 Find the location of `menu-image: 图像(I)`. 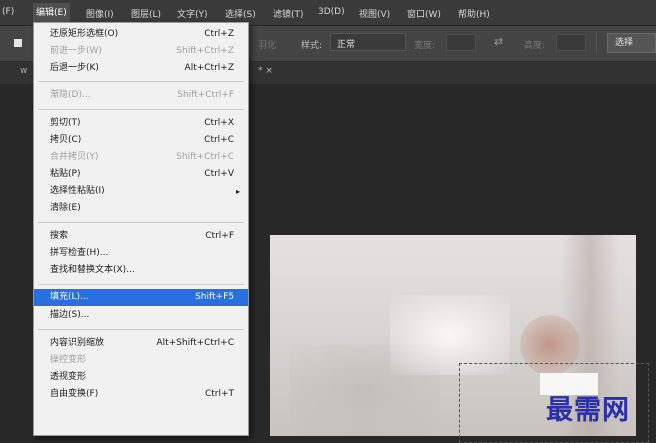

menu-image: 图像(I) is located at coordinates (100, 13).